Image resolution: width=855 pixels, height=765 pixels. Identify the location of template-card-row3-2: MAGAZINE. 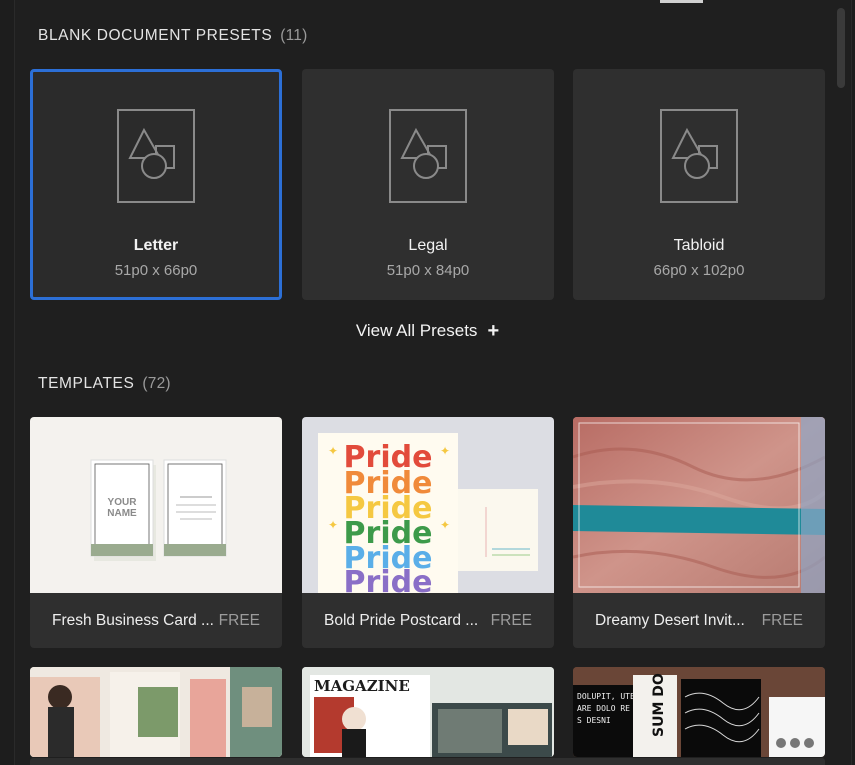
(428, 712).